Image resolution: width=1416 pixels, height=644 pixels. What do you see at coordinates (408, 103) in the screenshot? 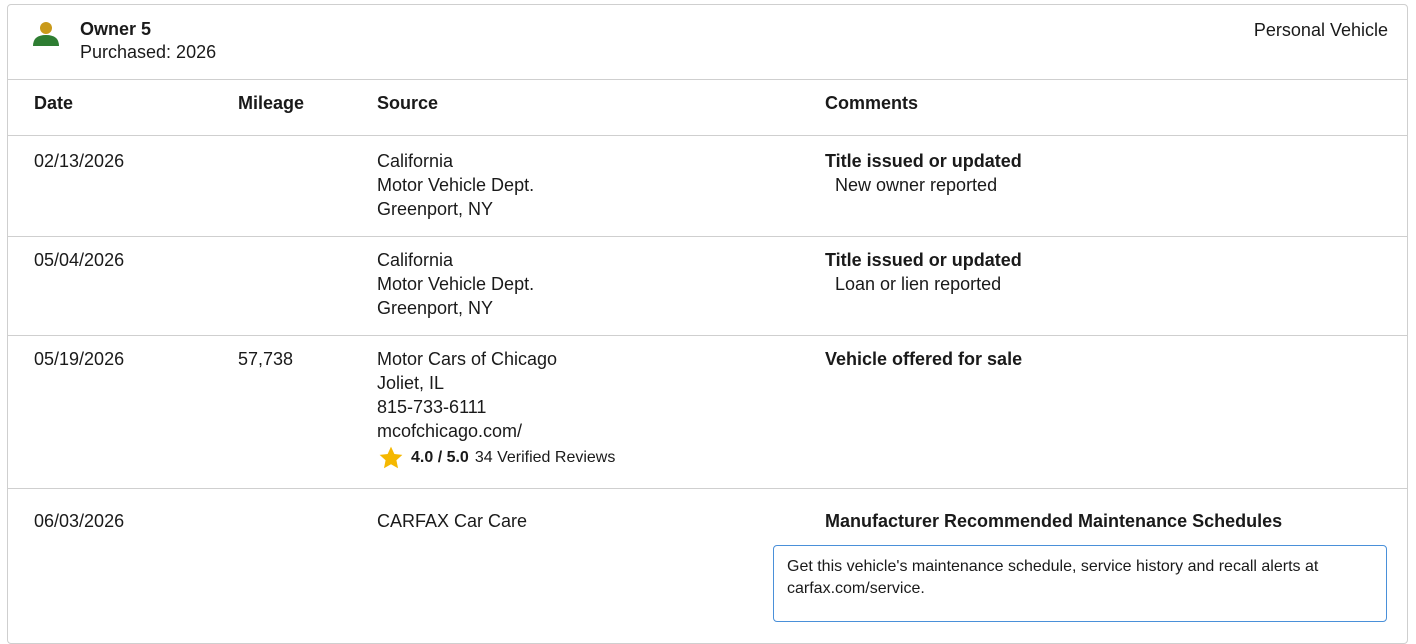
I see `column-header-source: Source` at bounding box center [408, 103].